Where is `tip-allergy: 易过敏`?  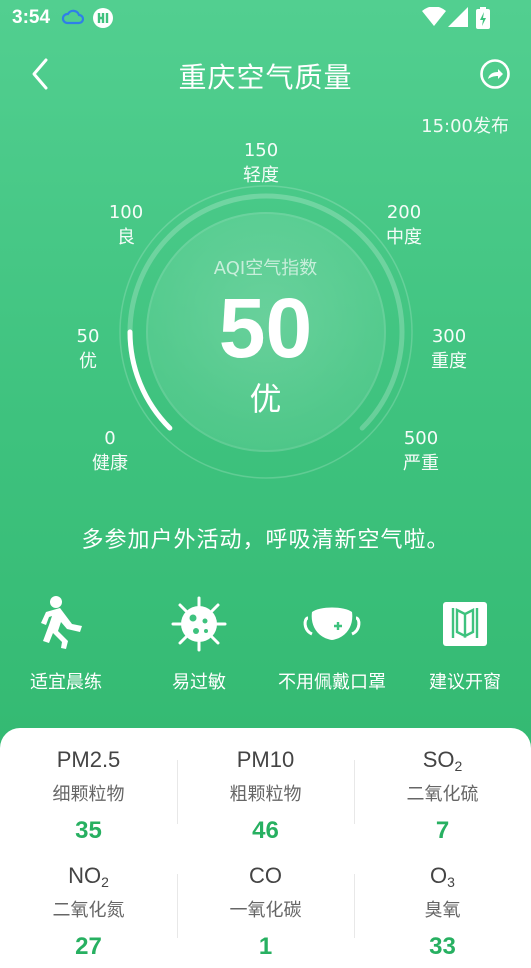 tip-allergy: 易过敏 is located at coordinates (199, 642).